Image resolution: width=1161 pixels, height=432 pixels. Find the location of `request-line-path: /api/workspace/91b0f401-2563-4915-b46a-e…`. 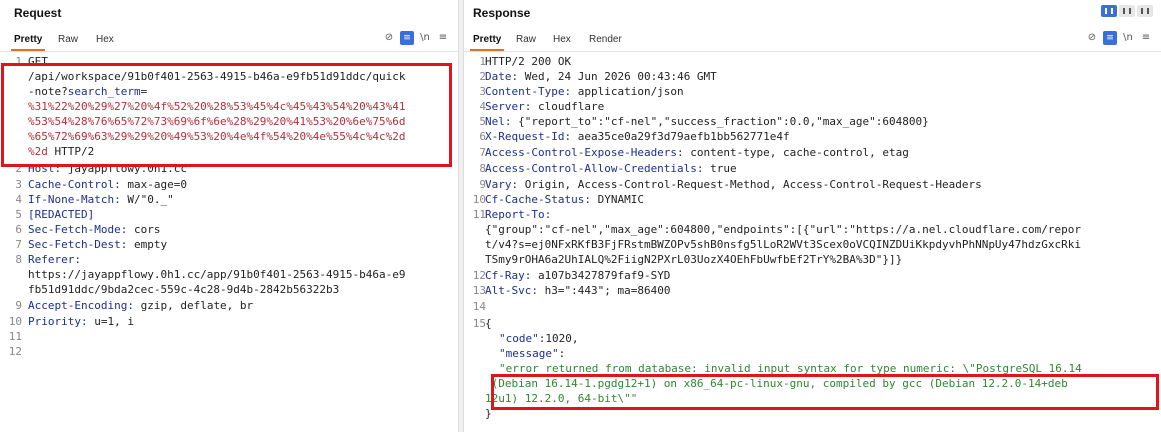

request-line-path: /api/workspace/91b0f401-2563-4915-b46a-e… is located at coordinates (217, 76).